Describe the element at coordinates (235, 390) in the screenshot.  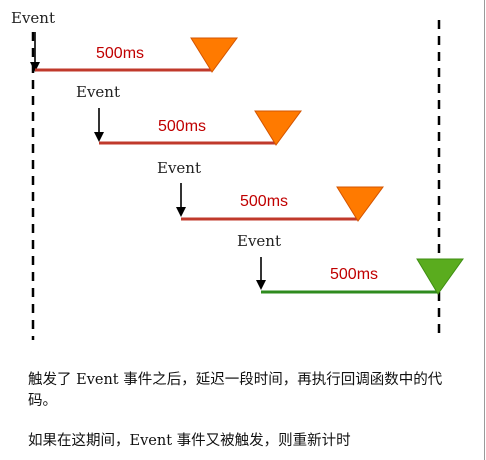
I see `description-line-1: 触发了 Event 事件之后，延迟一段时间，再执行回调函数中的代码。` at that location.